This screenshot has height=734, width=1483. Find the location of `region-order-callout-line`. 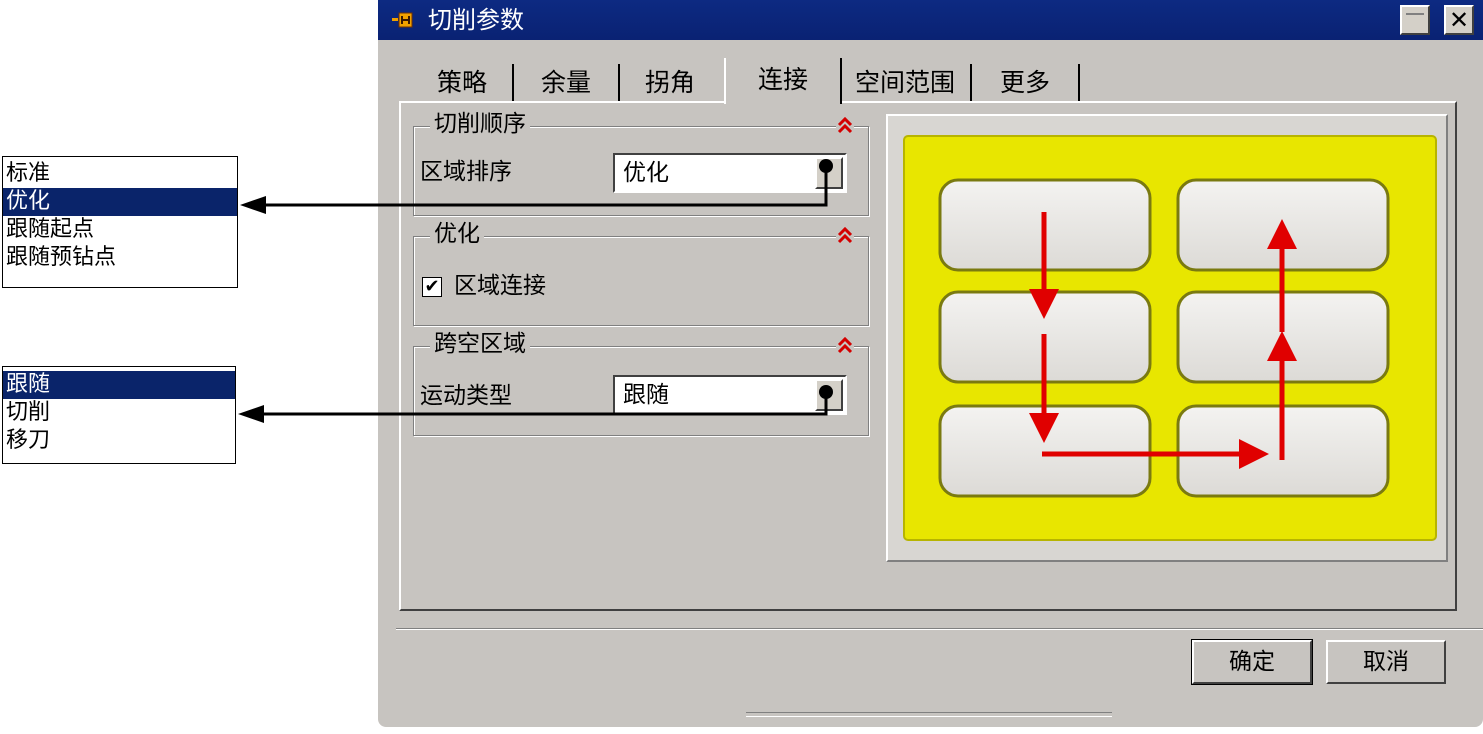

region-order-callout-line is located at coordinates (545, 186).